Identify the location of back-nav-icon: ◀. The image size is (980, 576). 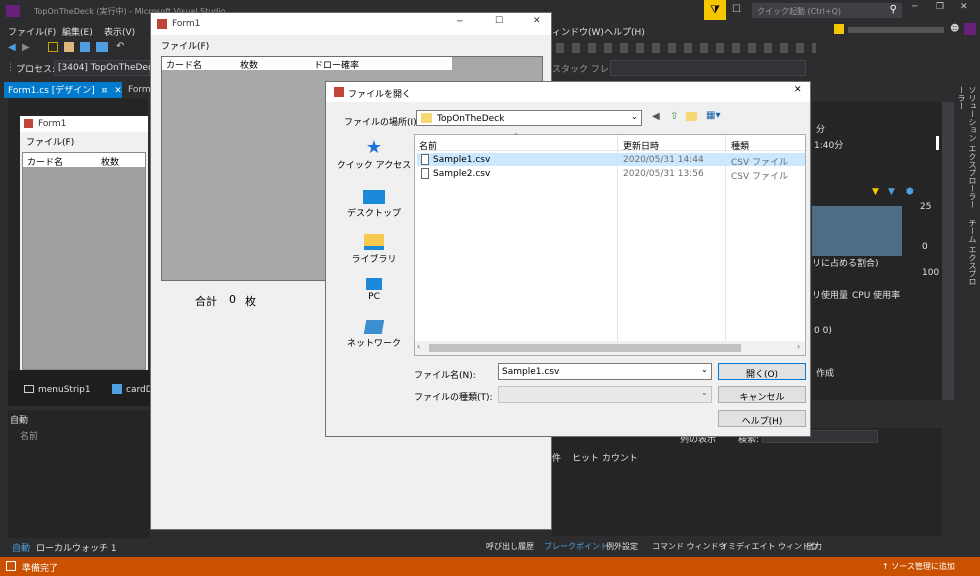
(656, 116).